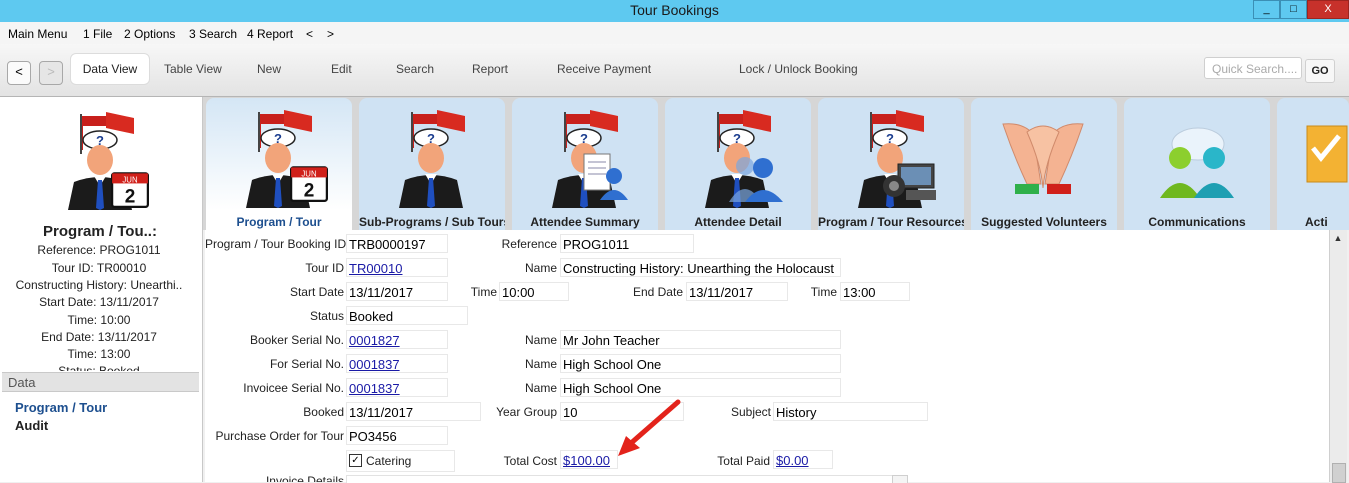 Image resolution: width=1349 pixels, height=483 pixels. What do you see at coordinates (274, 478) in the screenshot?
I see `invoice-details-label-clip: Invoice Details` at bounding box center [274, 478].